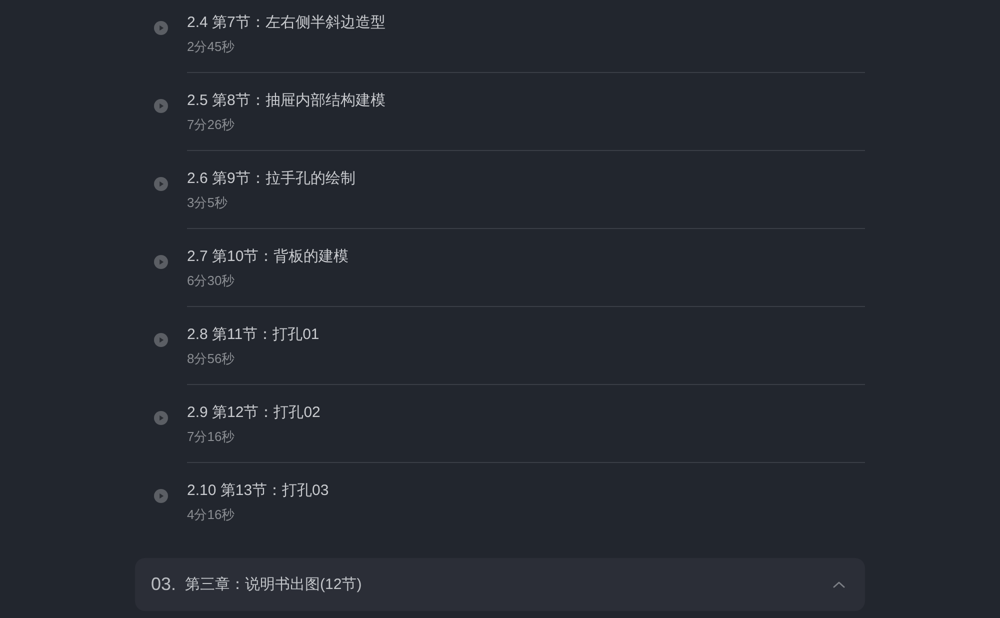 The height and width of the screenshot is (618, 1000). What do you see at coordinates (271, 179) in the screenshot?
I see `lesson-title: 2.6 第9节：拉手孔的绘制` at bounding box center [271, 179].